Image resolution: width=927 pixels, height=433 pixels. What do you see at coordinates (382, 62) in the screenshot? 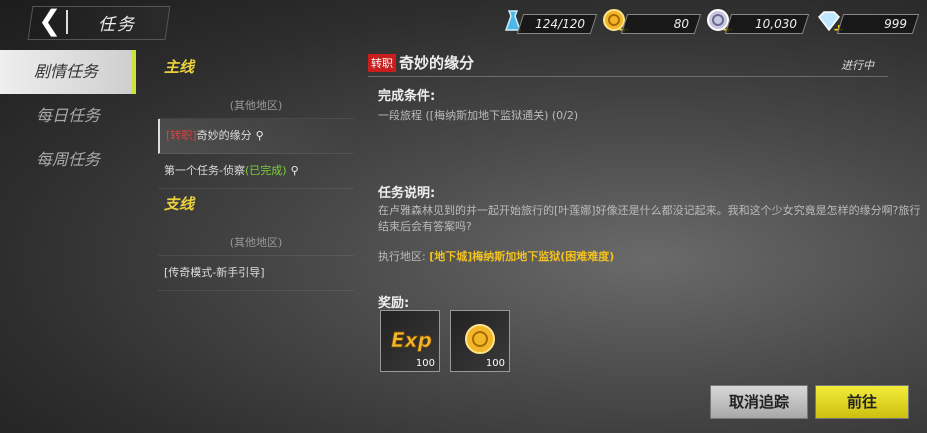
I see `job-change-badge: 转职` at bounding box center [382, 62].